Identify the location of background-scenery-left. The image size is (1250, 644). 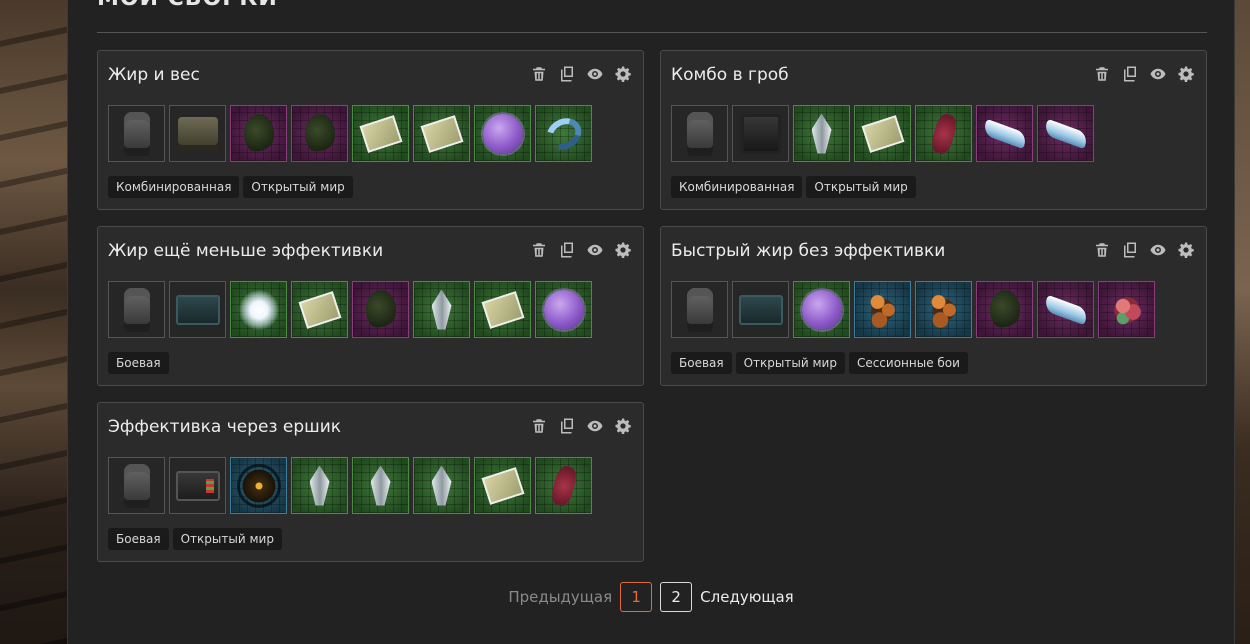
(34, 322).